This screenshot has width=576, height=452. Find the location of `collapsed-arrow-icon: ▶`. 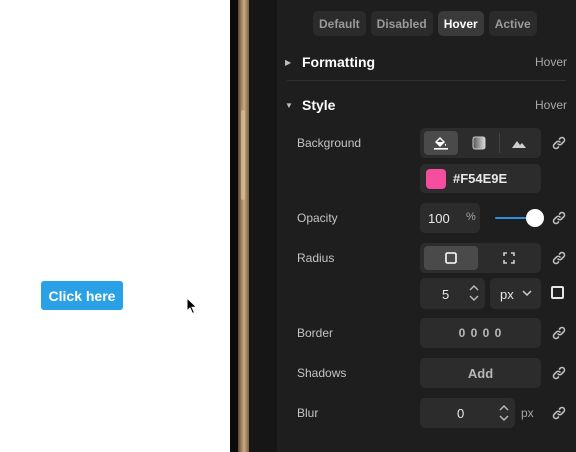

collapsed-arrow-icon: ▶ is located at coordinates (288, 62).